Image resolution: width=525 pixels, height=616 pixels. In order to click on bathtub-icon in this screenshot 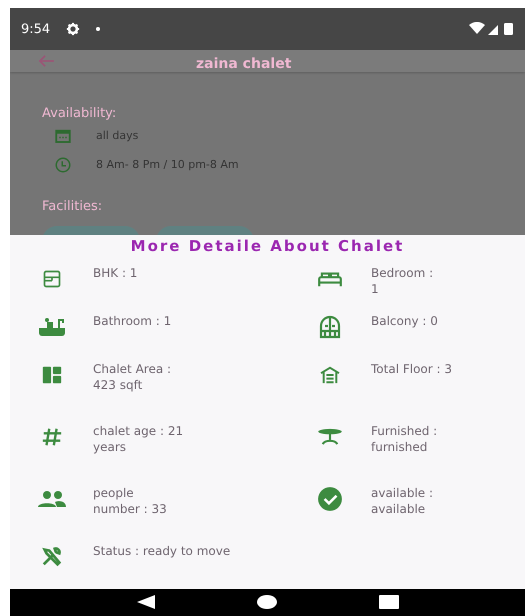, I will do `click(52, 326)`.